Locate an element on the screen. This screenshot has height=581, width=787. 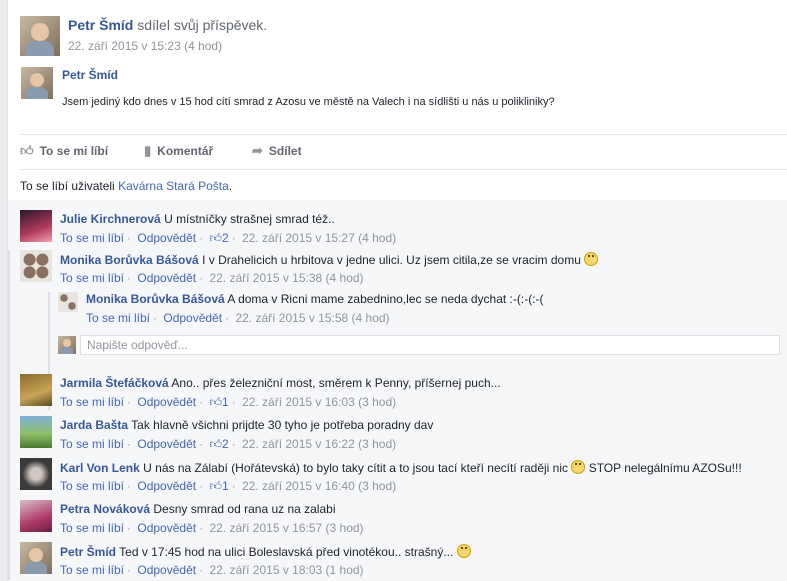
liker-link: Kavárna Stará Pošta is located at coordinates (173, 186).